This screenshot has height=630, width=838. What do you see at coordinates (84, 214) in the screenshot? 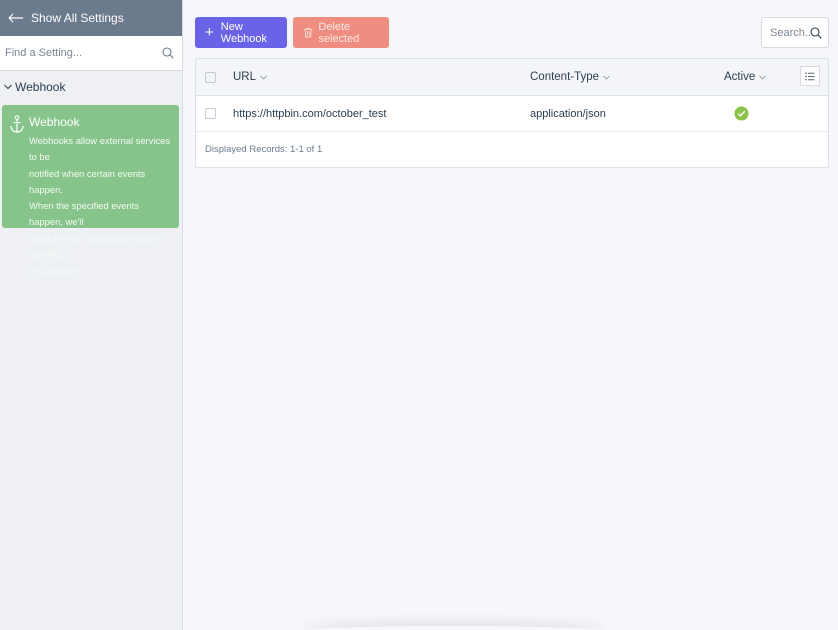
I see `webhook-card-description-line: When the specified events happen, we'll` at bounding box center [84, 214].